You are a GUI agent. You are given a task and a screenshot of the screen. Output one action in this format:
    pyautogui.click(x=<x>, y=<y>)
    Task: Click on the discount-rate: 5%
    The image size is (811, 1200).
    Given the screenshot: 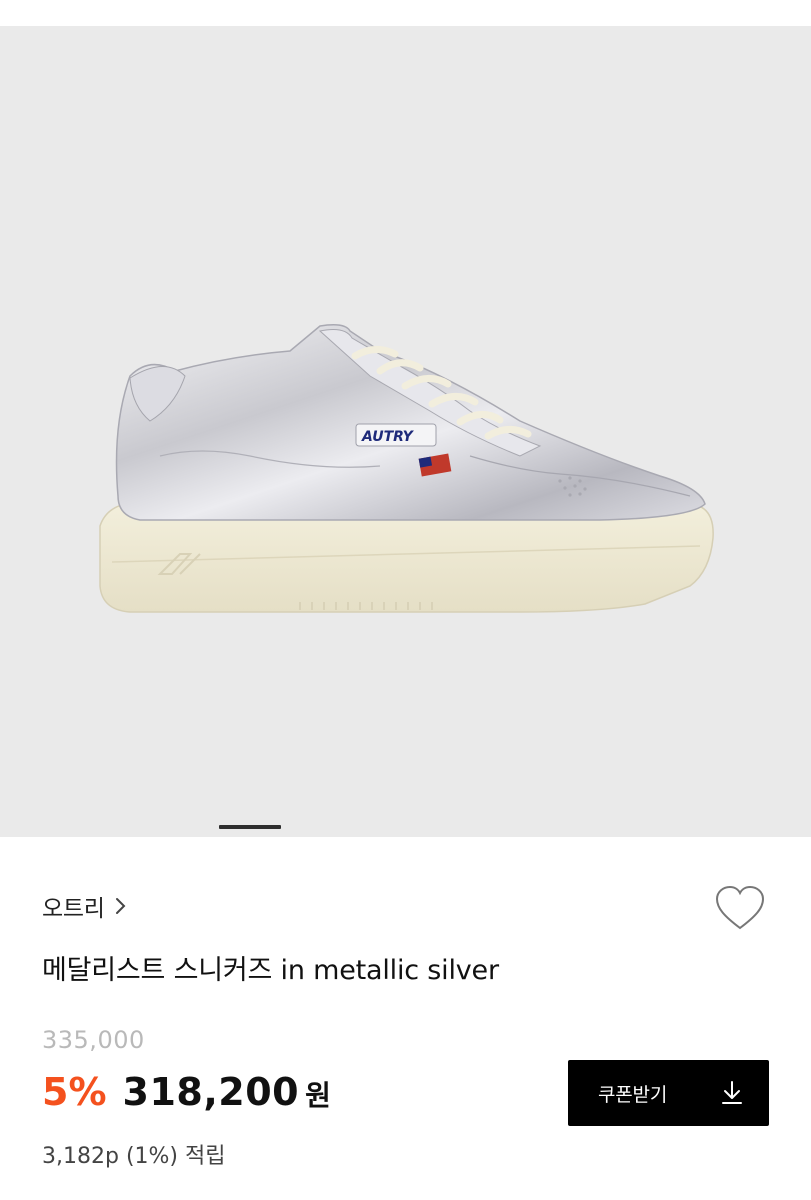 What is the action you would take?
    pyautogui.click(x=74, y=1092)
    